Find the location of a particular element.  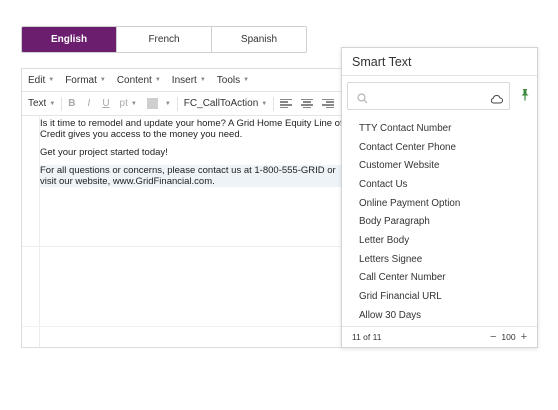

font-size-select: pt ▼ is located at coordinates (128, 103).